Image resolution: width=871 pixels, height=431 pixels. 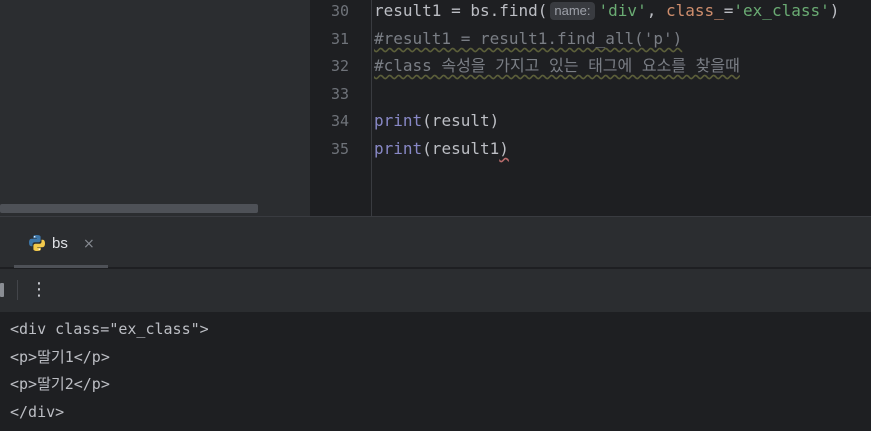 What do you see at coordinates (89, 244) in the screenshot?
I see `close-icon: ×` at bounding box center [89, 244].